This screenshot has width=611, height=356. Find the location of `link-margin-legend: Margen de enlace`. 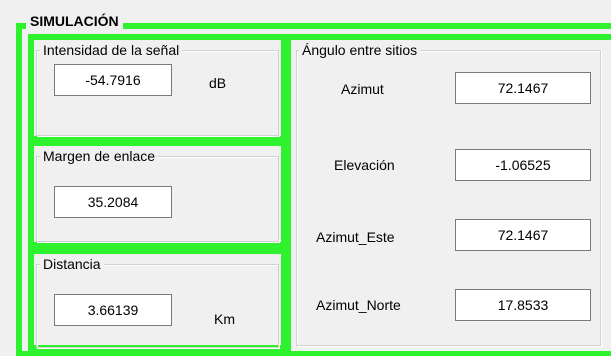

link-margin-legend: Margen de enlace is located at coordinates (99, 156).